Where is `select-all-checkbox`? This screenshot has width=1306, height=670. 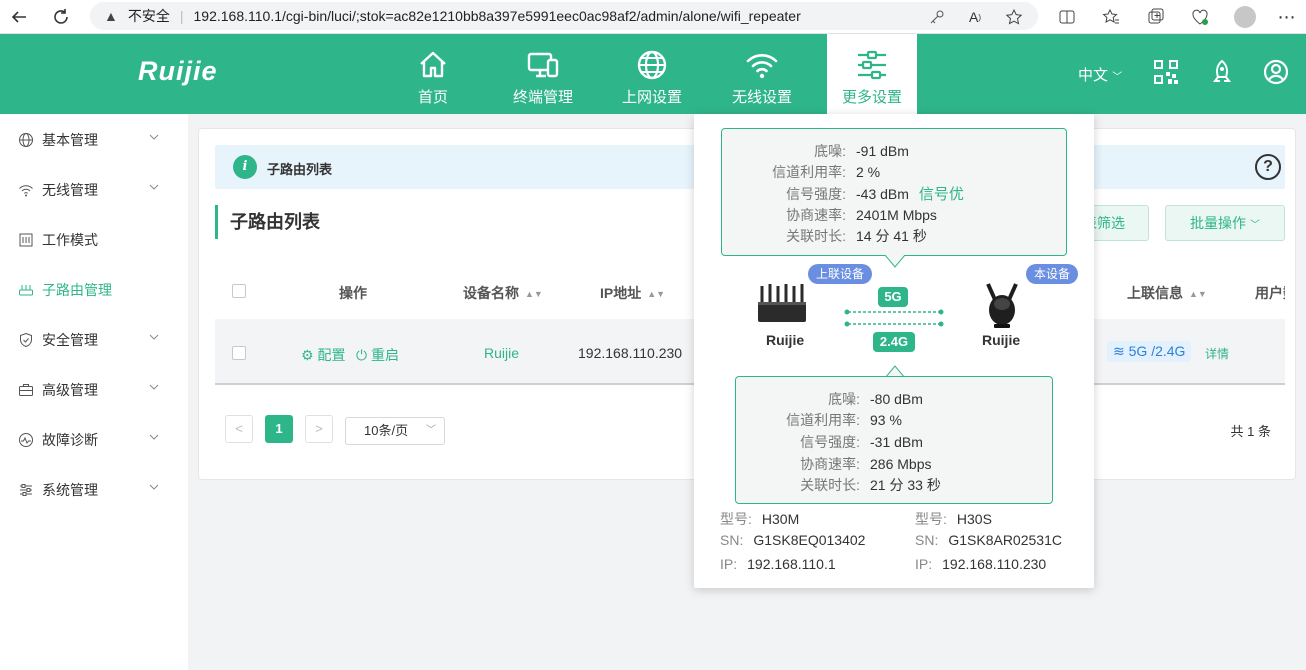
select-all-checkbox is located at coordinates (239, 291).